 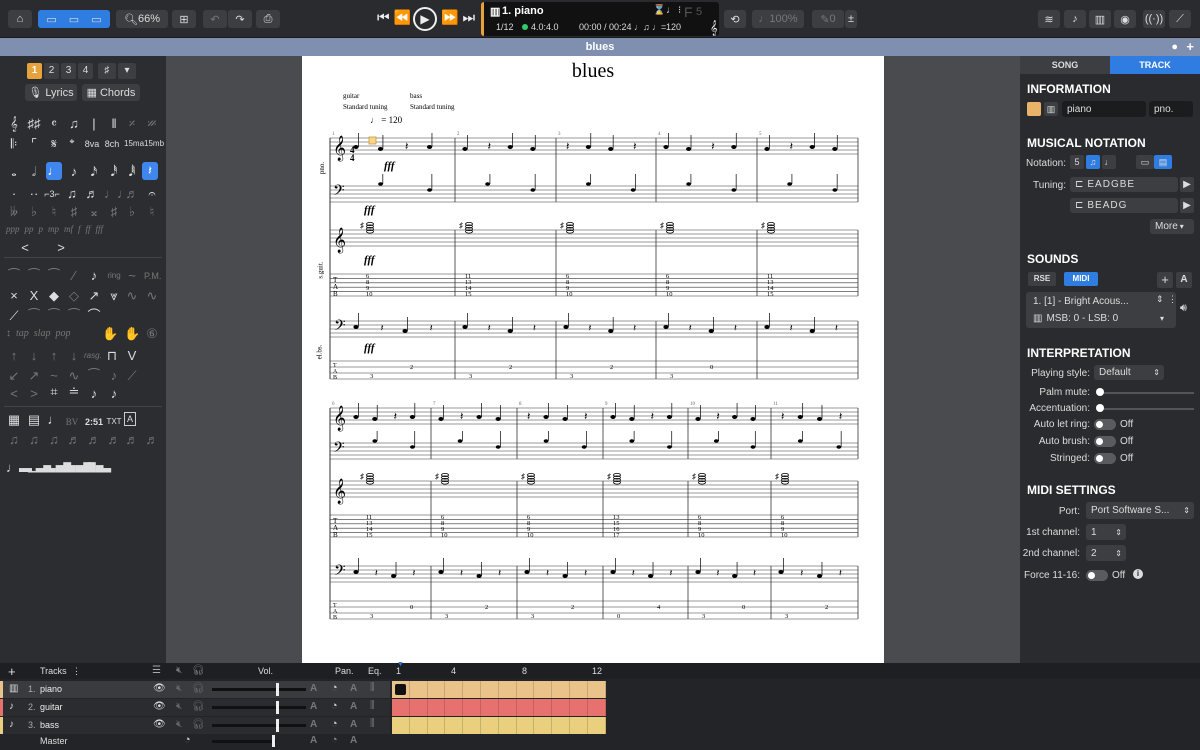 I want to click on add-tab-icon: +, so click(x=1190, y=47).